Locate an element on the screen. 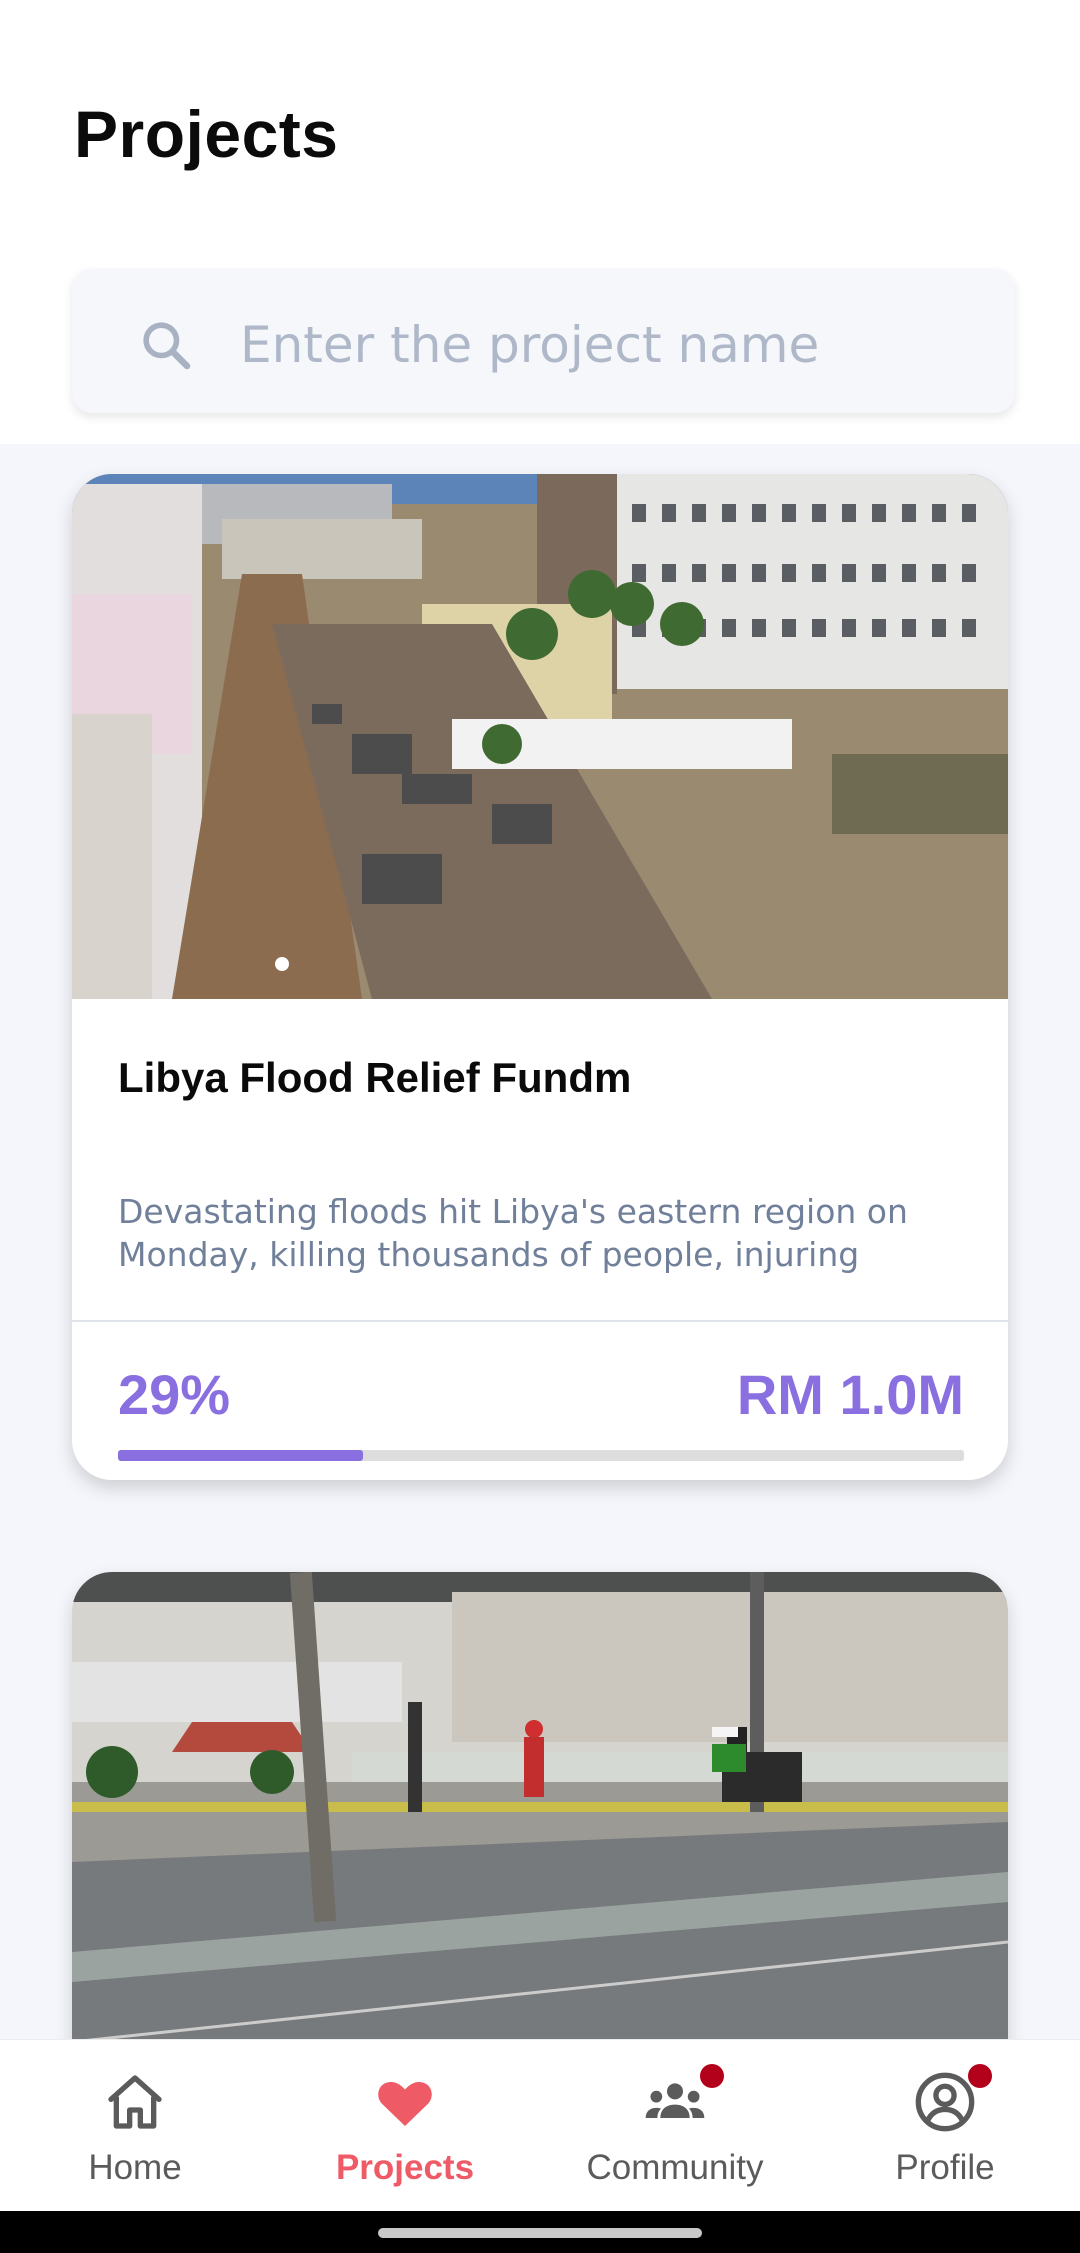  bottom-navigation: Home Projects Community Profile is located at coordinates (540, 2125).